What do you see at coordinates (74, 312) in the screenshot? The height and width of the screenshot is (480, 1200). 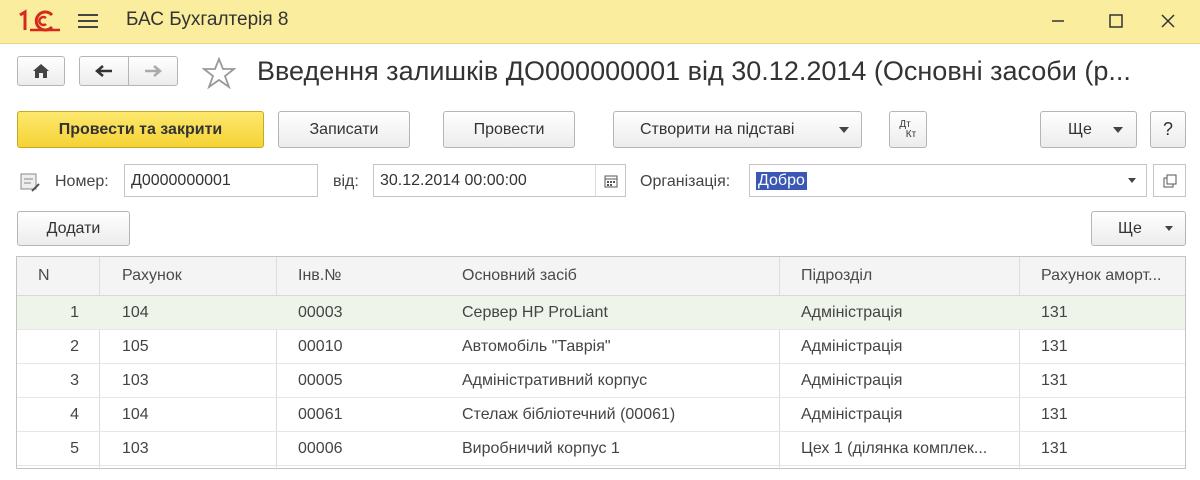 I see `row-number: 1` at bounding box center [74, 312].